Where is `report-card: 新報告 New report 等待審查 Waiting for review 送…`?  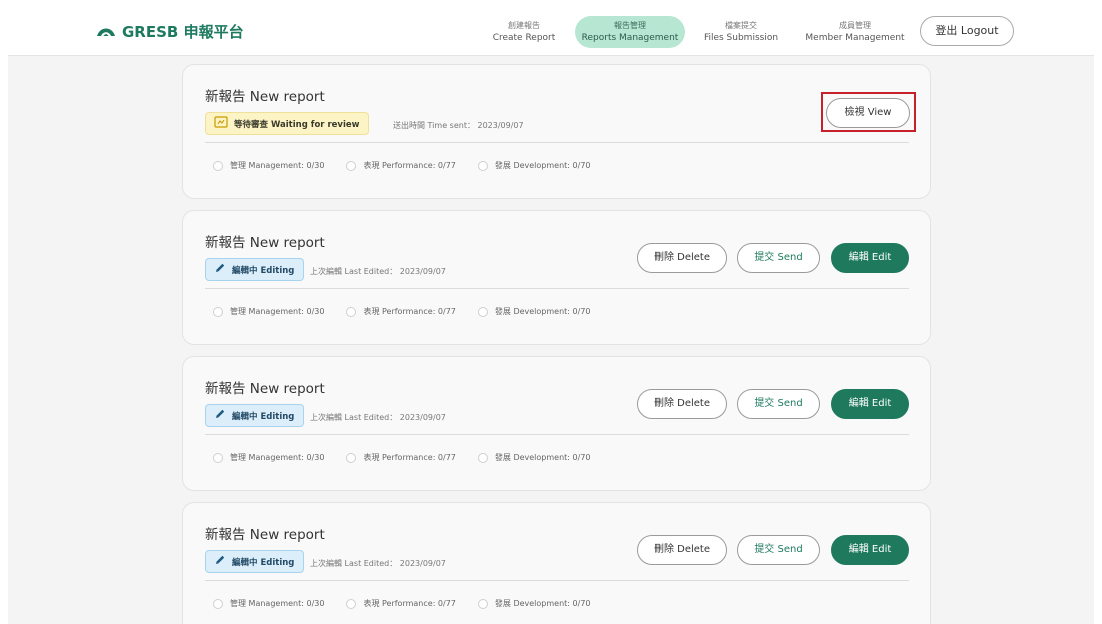
report-card: 新報告 New report 等待審查 Waiting for review 送… is located at coordinates (556, 131).